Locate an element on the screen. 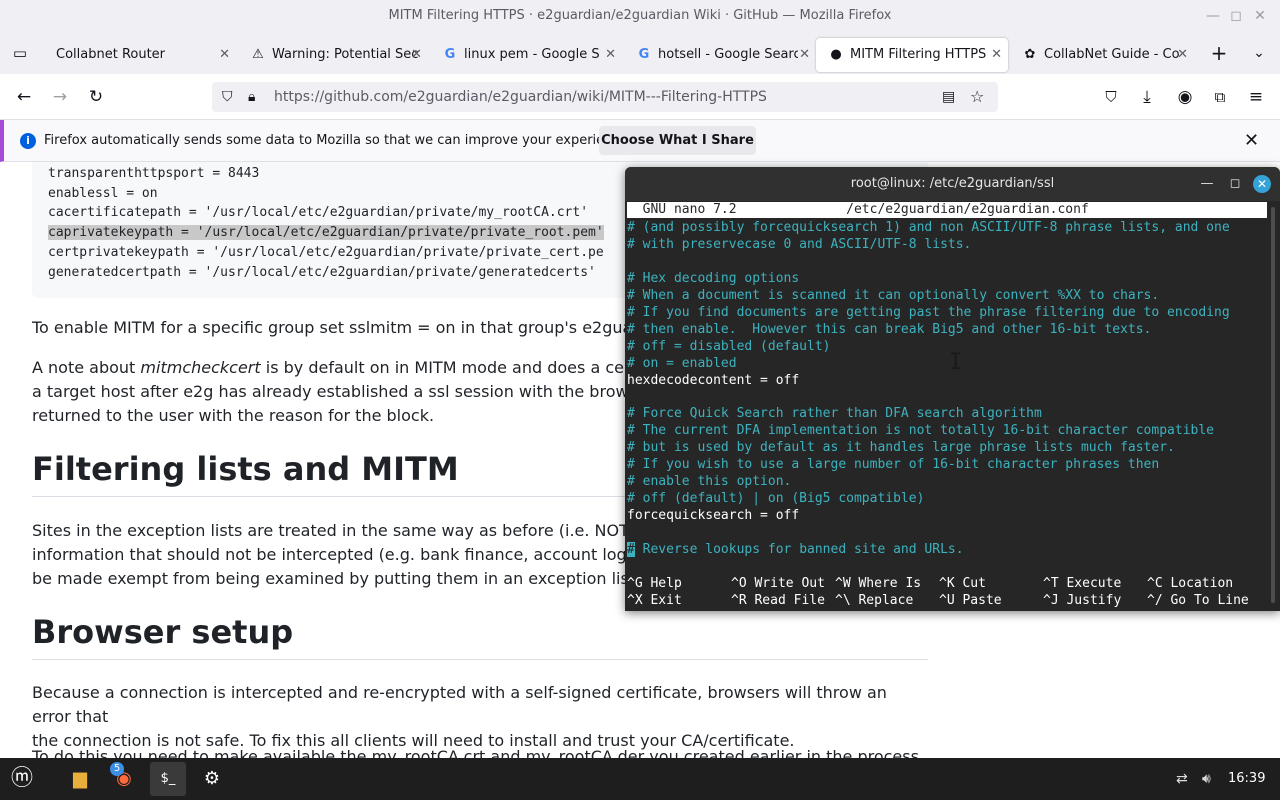  tab-collabnet-router: Collabnet Router ✕ is located at coordinates (140, 55).